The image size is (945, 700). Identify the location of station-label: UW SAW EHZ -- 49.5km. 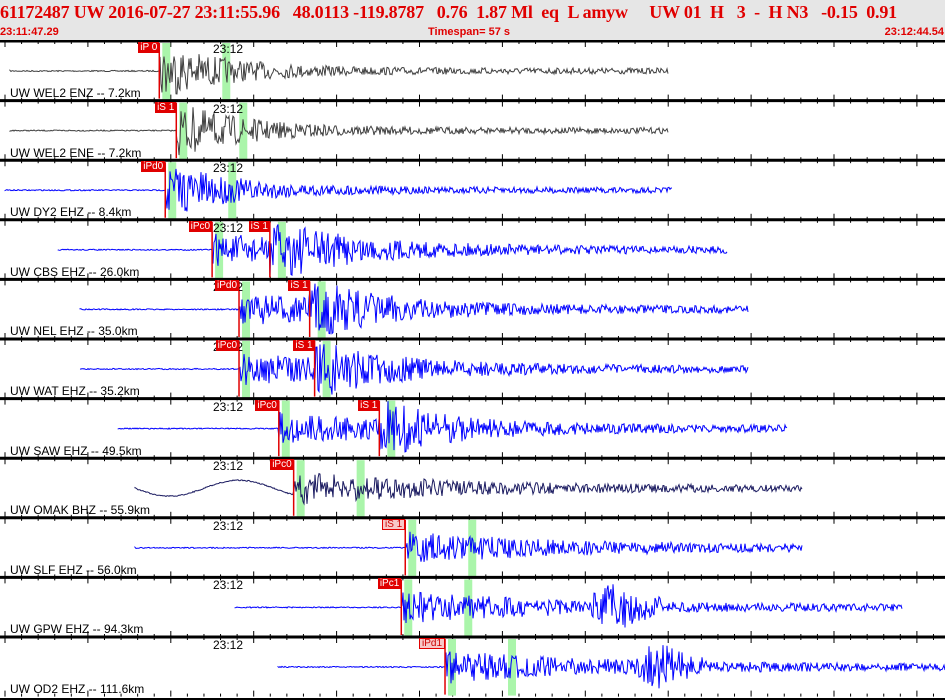
(76, 450).